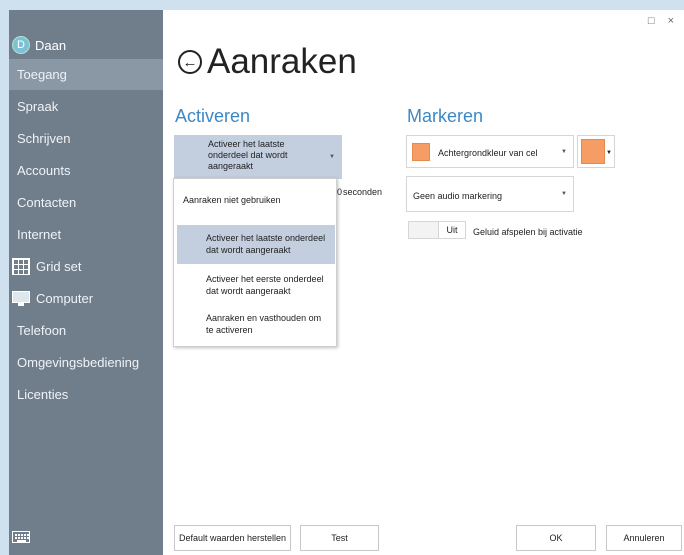 The height and width of the screenshot is (555, 684). Describe the element at coordinates (86, 74) in the screenshot. I see `sidebar-item-toegang: Toegang` at that location.